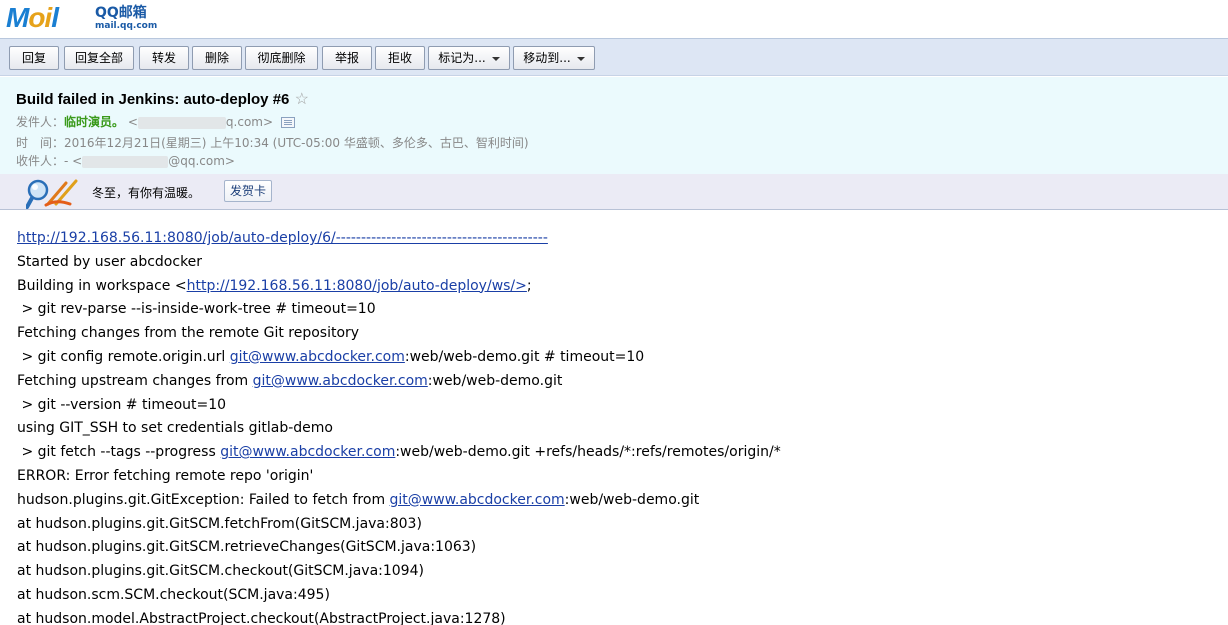 This screenshot has height=625, width=1228. I want to click on logo-letters-oi: oi, so click(40, 17).